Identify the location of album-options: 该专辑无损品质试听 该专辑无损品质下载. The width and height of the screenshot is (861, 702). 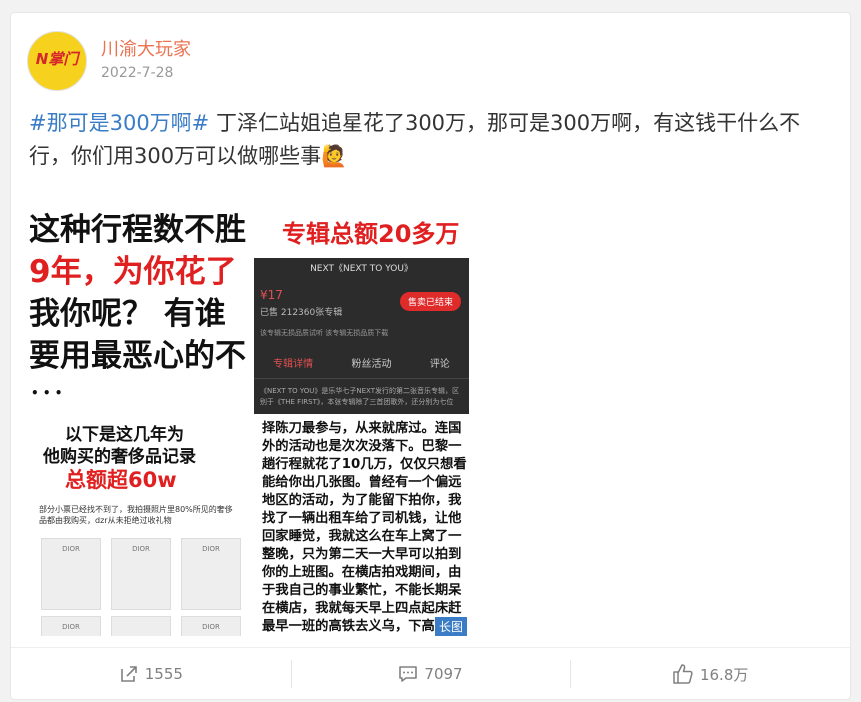
(324, 333).